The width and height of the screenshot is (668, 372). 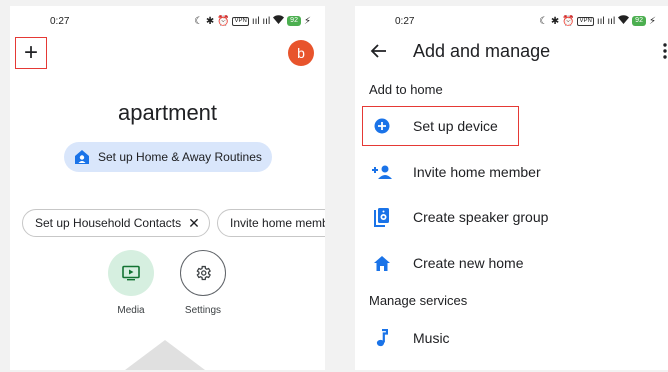 What do you see at coordinates (477, 172) in the screenshot?
I see `invite-home-member-label: Invite home member` at bounding box center [477, 172].